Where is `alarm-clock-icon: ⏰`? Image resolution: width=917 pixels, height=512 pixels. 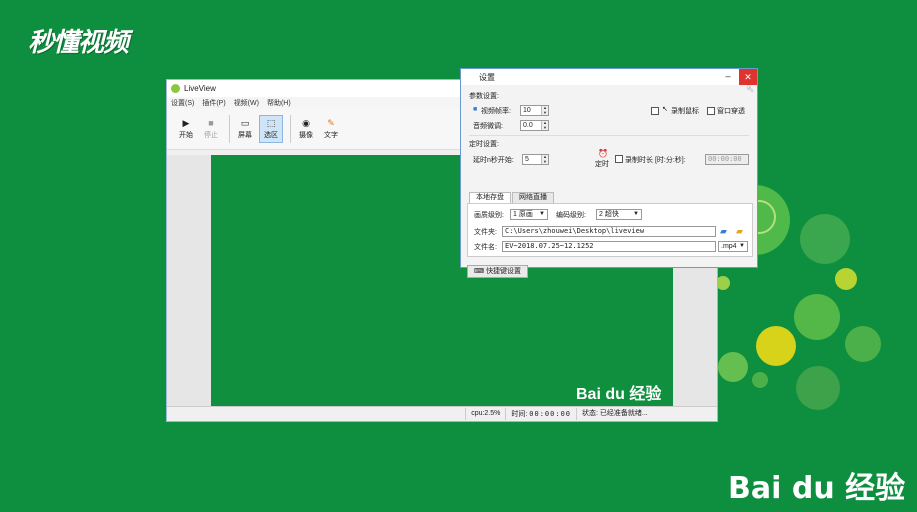 alarm-clock-icon: ⏰ is located at coordinates (603, 153).